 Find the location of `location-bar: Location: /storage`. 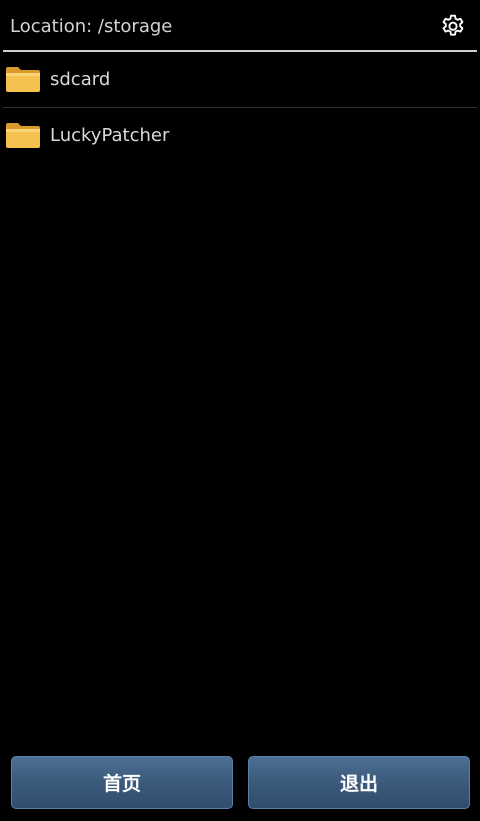

location-bar: Location: /storage is located at coordinates (240, 26).